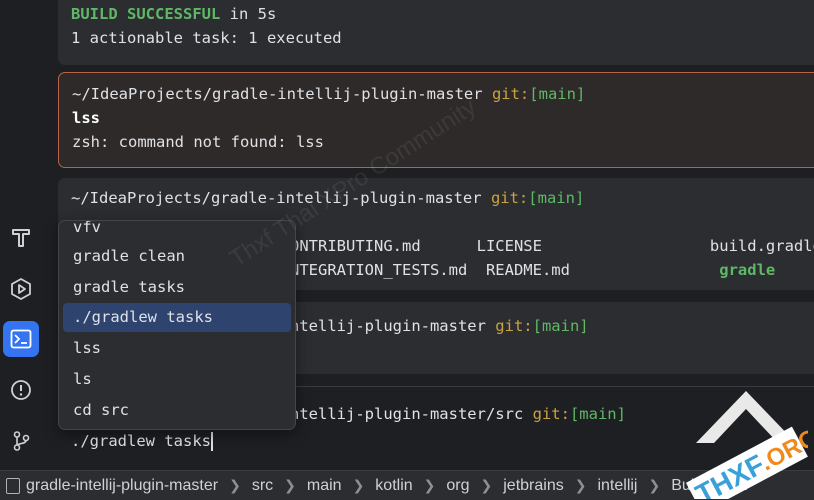  I want to click on completion-item: cd src, so click(177, 410).